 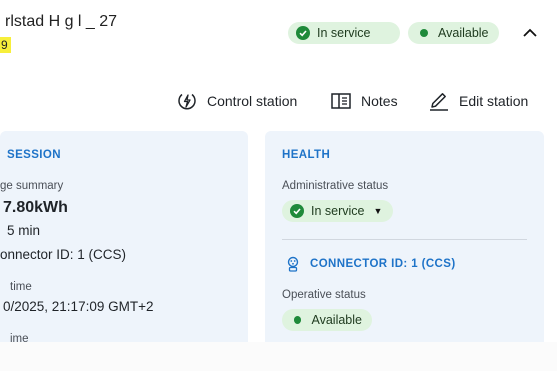 I want to click on connector-icon, so click(x=293, y=266).